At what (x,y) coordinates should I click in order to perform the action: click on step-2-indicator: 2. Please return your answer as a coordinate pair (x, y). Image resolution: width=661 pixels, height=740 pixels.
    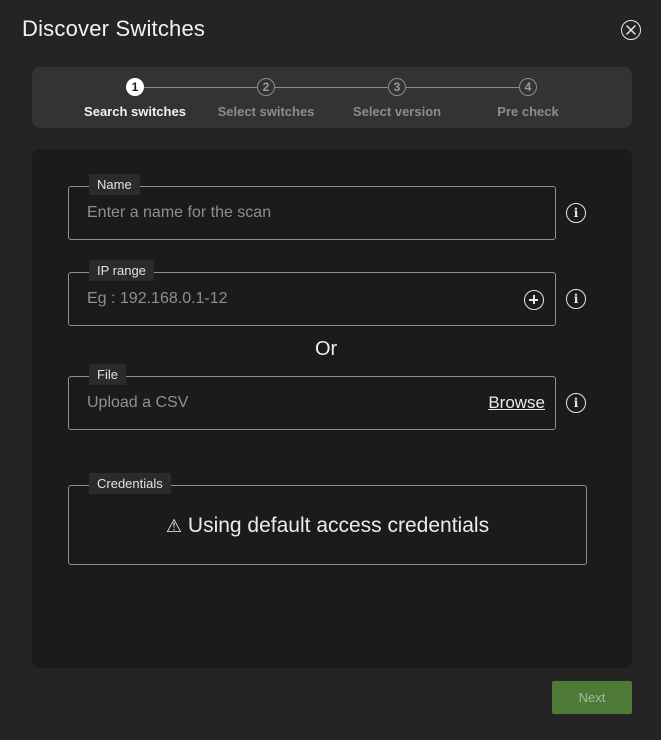
    Looking at the image, I should click on (266, 87).